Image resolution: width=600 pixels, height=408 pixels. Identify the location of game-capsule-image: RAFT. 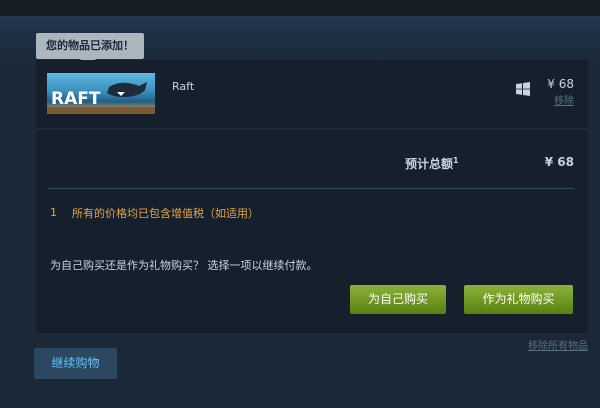
(101, 93).